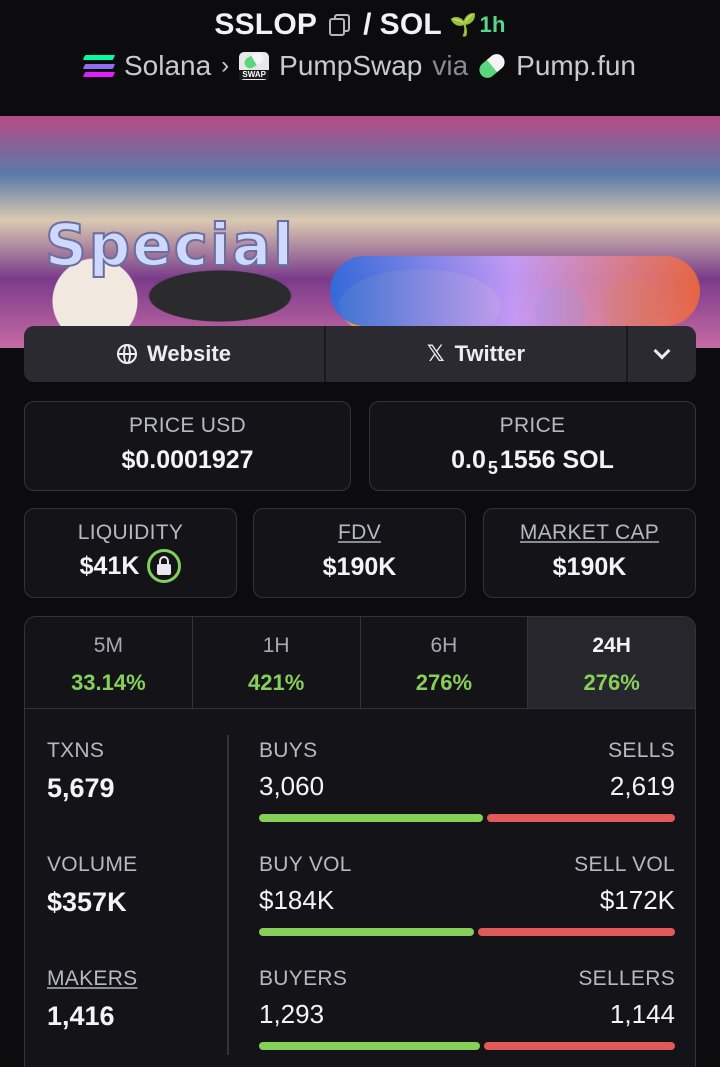  I want to click on pair-title: SSLOP / SOL 🌱 1h, so click(360, 25).